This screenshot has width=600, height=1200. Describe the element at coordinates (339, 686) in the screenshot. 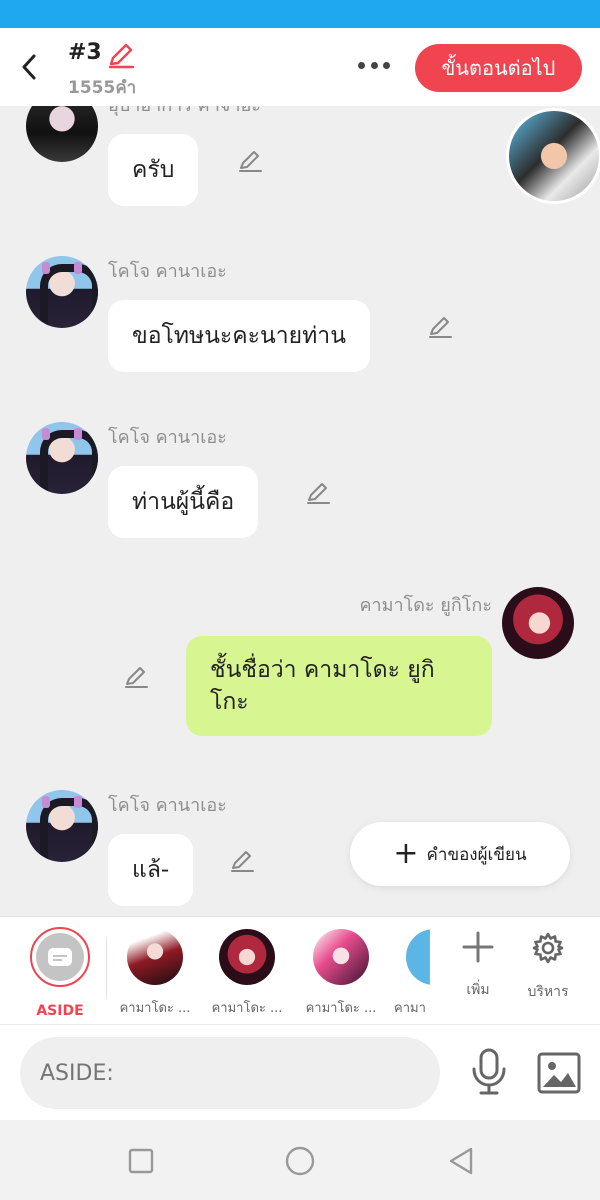

I see `message-bubble: ชั้นชื่อว่า คามาโดะ ยูกิโกะ` at that location.